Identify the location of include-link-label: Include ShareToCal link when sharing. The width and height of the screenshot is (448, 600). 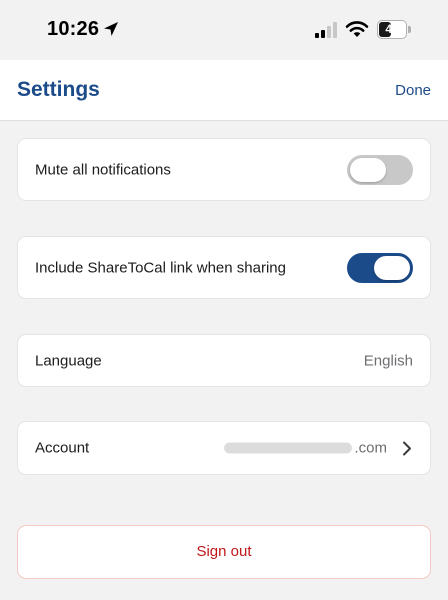
(160, 267).